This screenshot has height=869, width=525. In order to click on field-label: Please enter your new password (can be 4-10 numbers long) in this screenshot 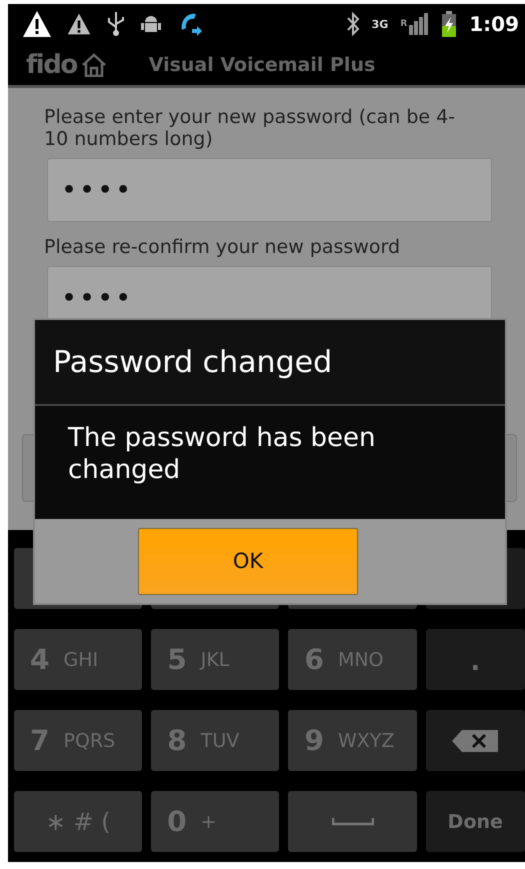, I will do `click(250, 128)`.